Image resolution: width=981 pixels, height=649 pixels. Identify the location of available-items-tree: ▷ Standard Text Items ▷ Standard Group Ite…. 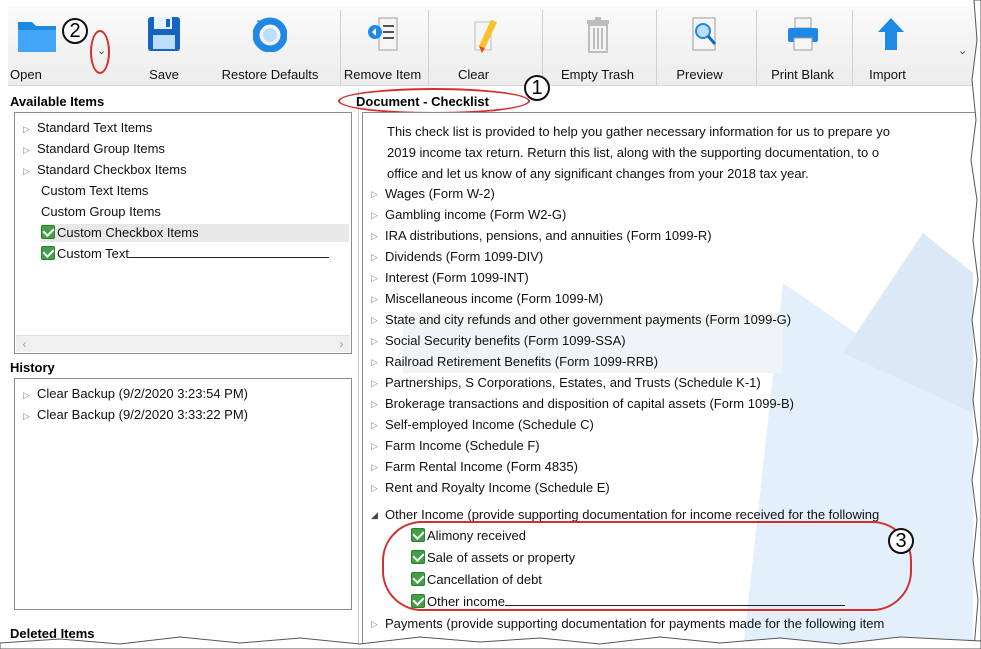
(183, 233).